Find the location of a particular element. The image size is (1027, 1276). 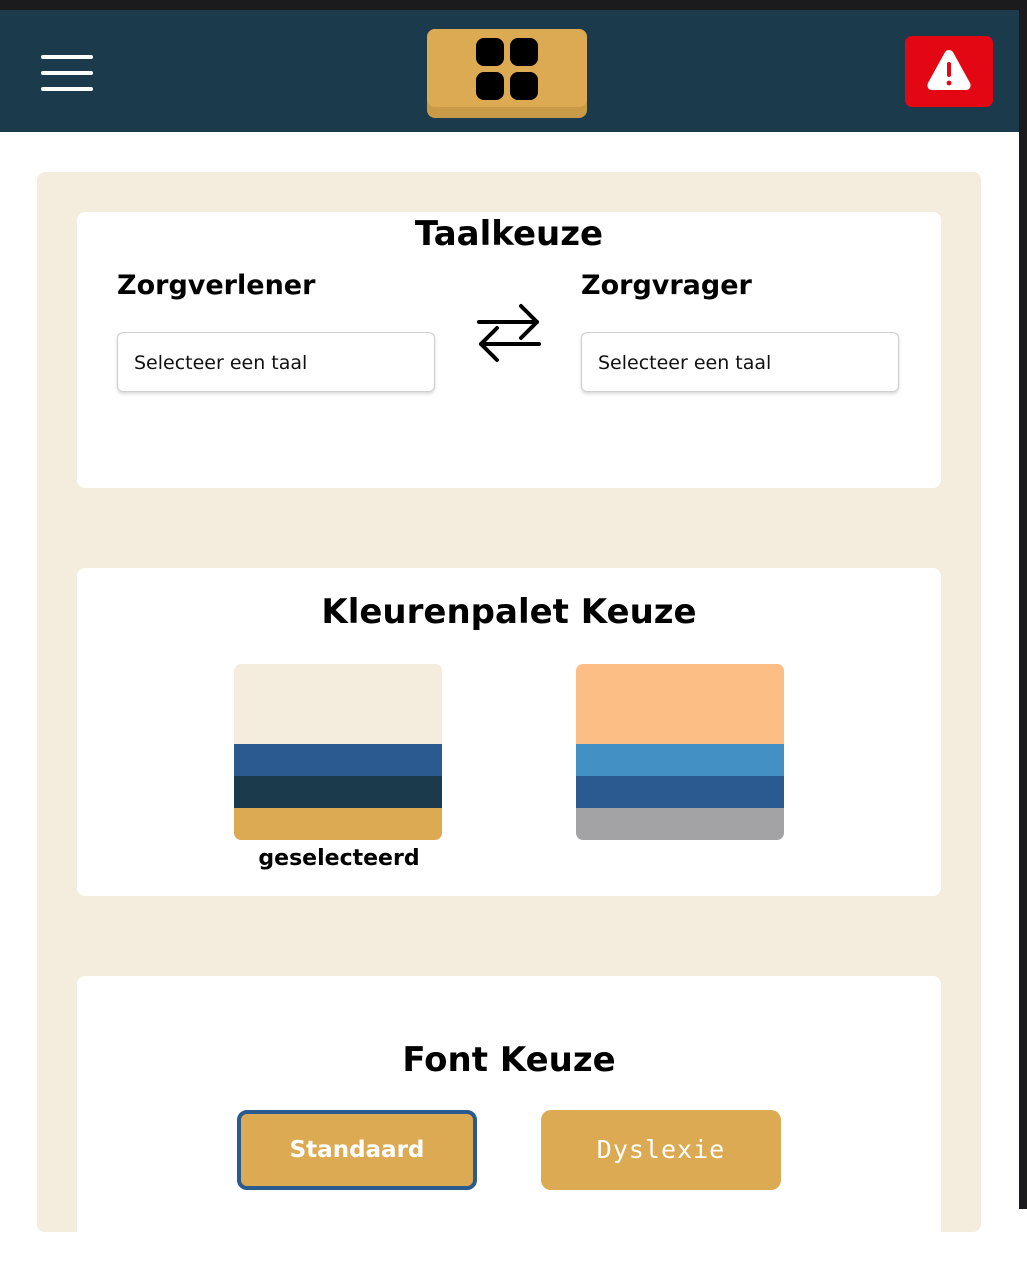

client-language-select: Selecteer een taal is located at coordinates (740, 362).